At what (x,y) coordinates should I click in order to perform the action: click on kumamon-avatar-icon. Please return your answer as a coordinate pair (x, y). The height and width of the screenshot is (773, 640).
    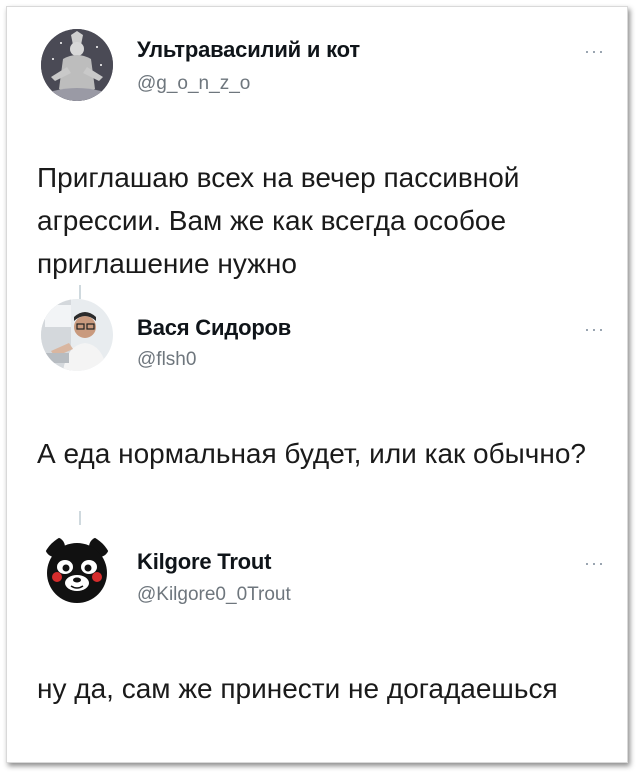
    Looking at the image, I should click on (77, 569).